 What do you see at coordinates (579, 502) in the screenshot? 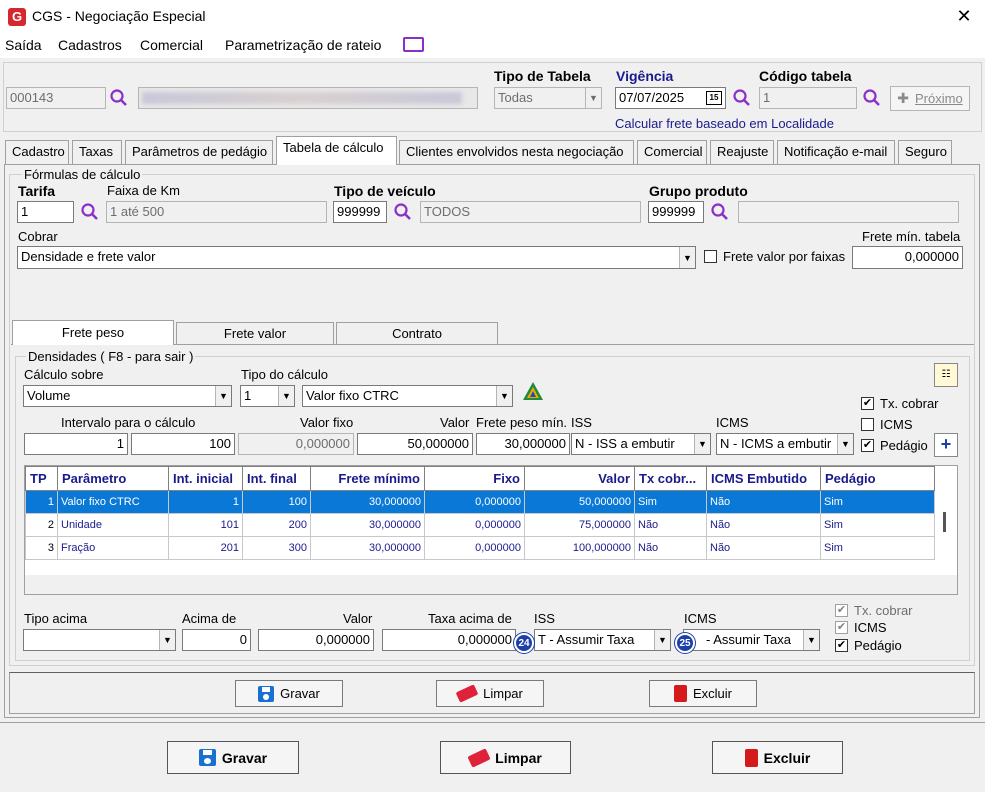
I see `grid-cell: 50,000000` at bounding box center [579, 502].